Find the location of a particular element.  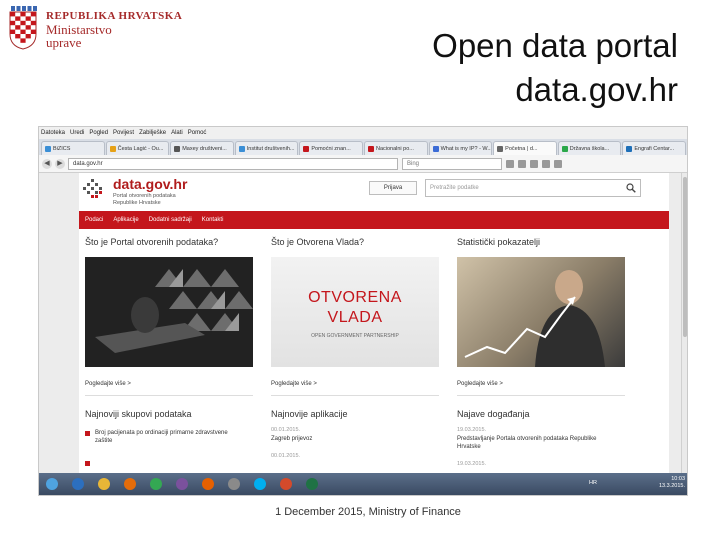

site-logo-icon is located at coordinates (92, 188).